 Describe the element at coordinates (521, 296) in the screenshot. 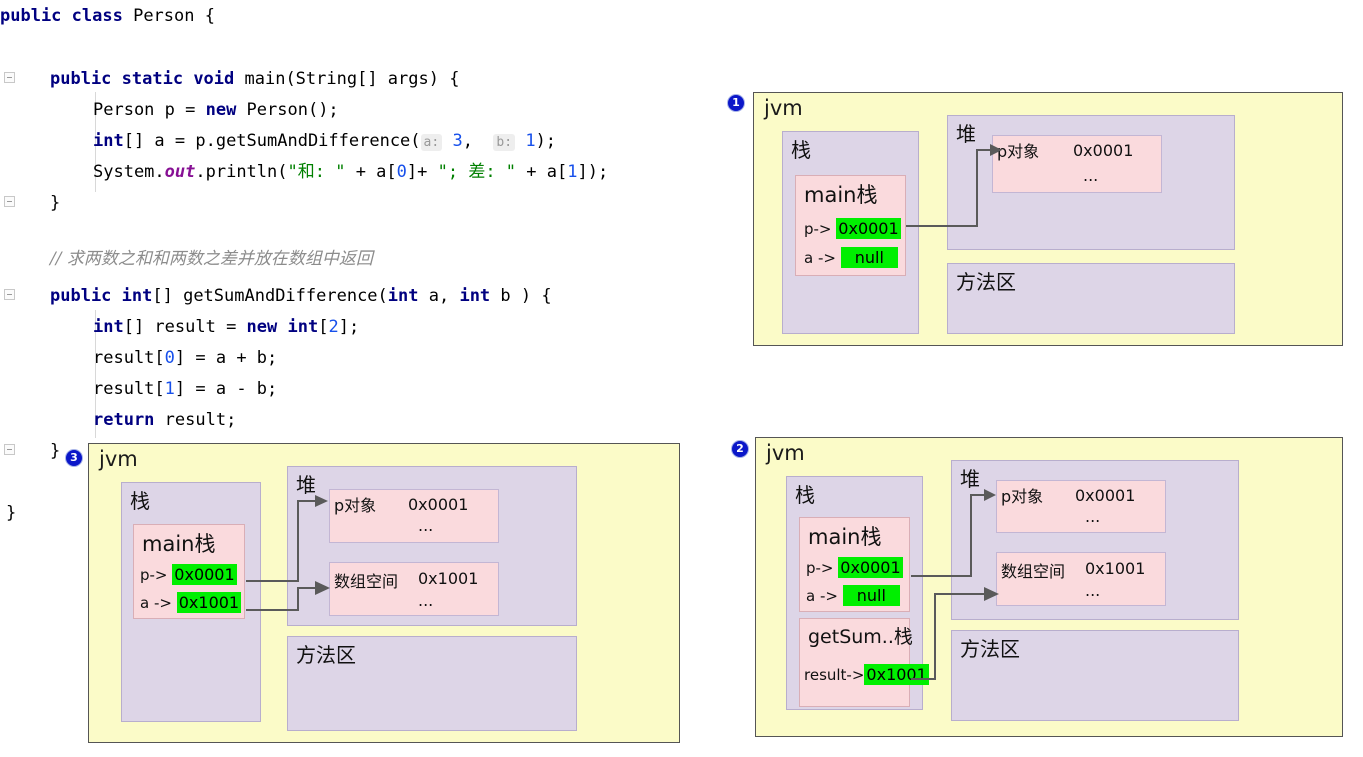

I see `code-token: b ) {` at that location.